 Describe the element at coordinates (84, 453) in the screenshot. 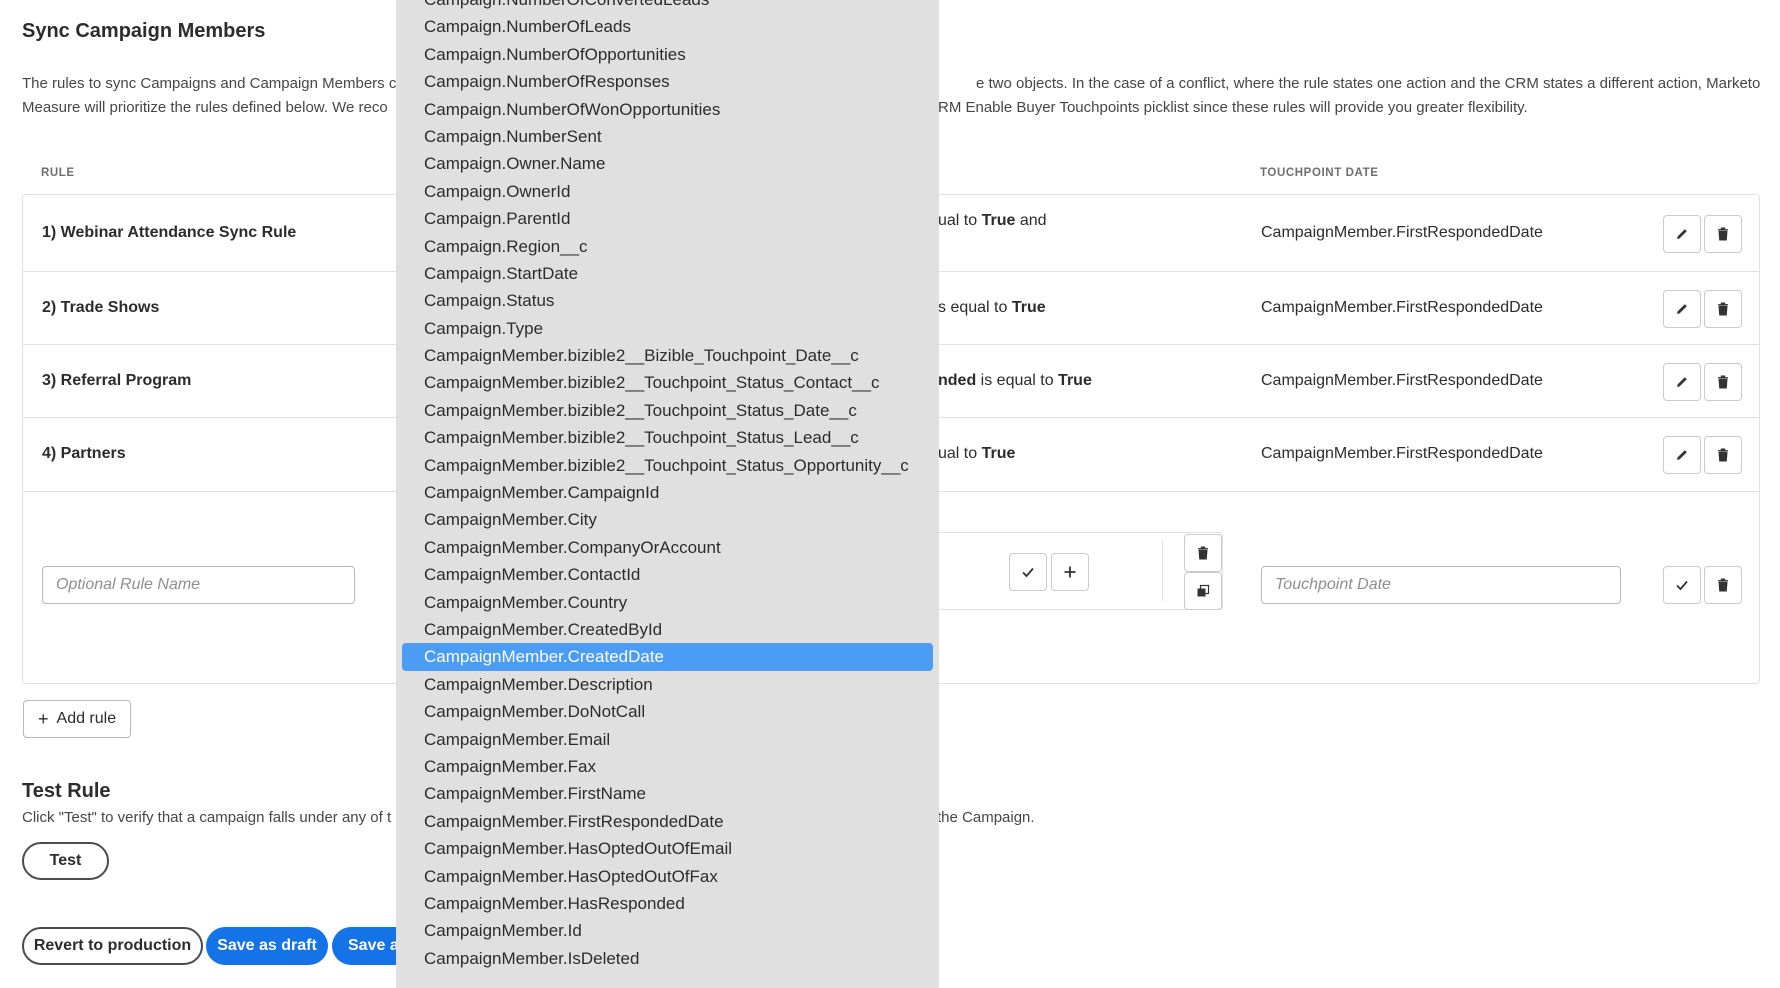

I see `rule-name: 4) Partners` at that location.